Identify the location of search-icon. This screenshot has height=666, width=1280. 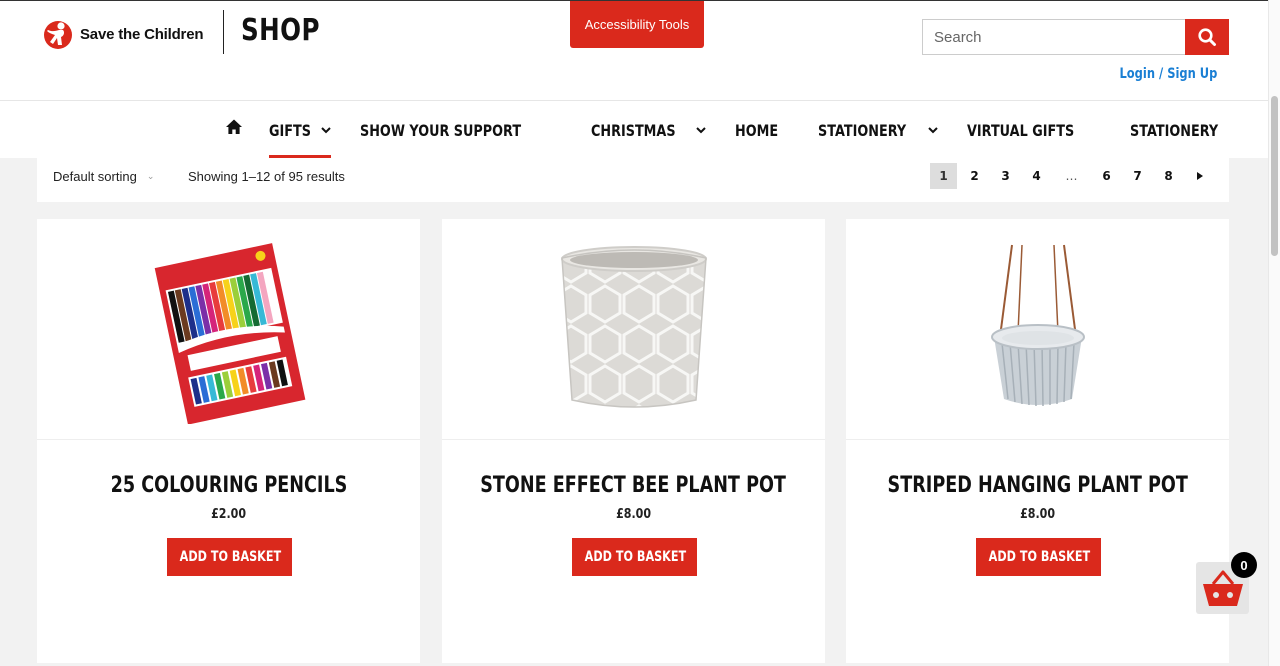
(1207, 37).